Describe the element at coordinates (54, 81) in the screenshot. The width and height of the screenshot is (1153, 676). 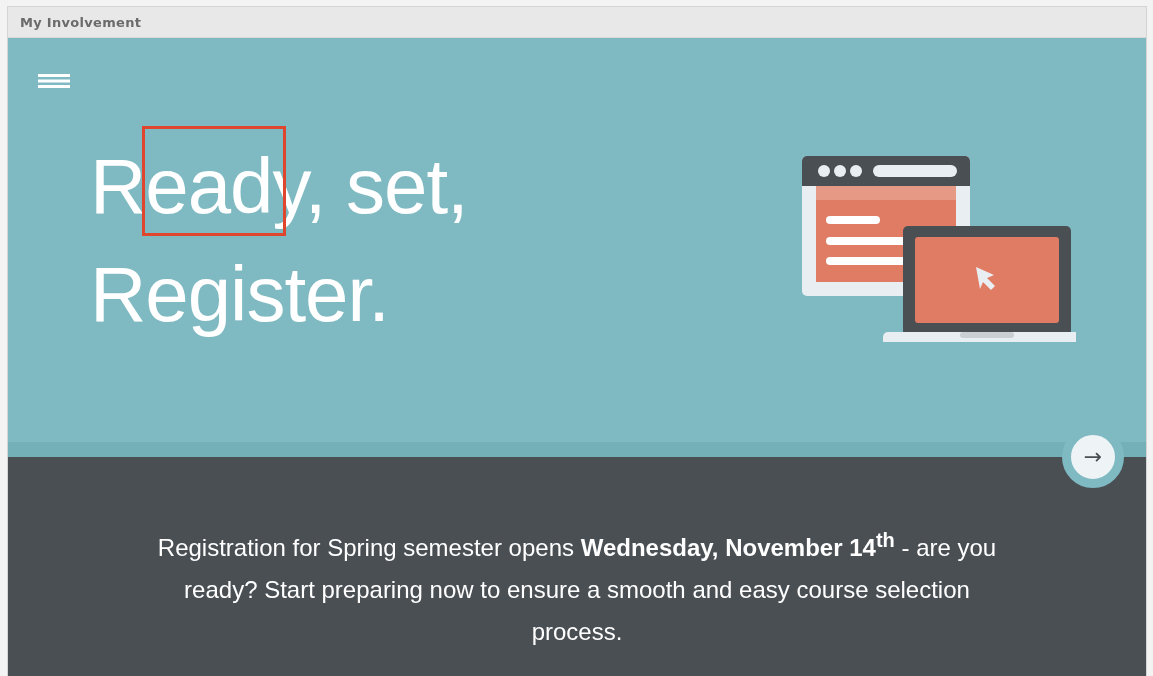
I see `menu-icon` at that location.